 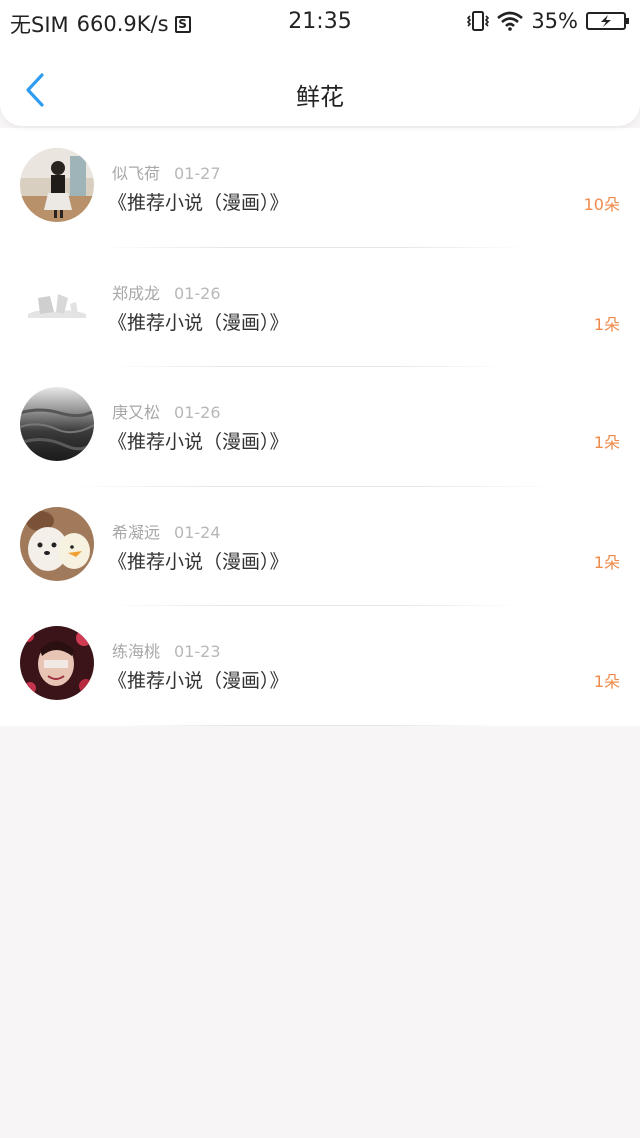 What do you see at coordinates (320, 666) in the screenshot?
I see `list-item: 练海桃 01-23 《推荐小说（漫画）》 1朵` at bounding box center [320, 666].